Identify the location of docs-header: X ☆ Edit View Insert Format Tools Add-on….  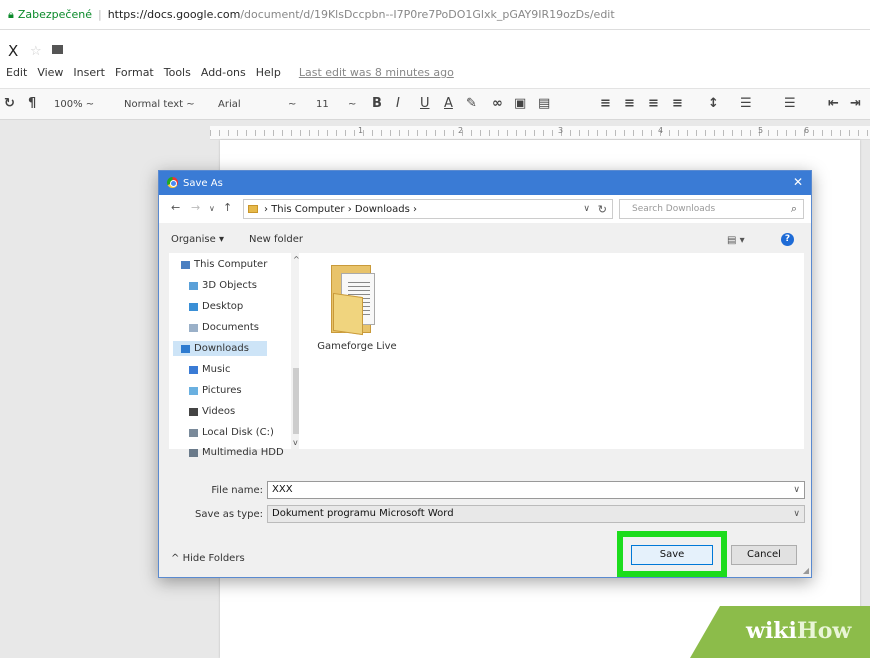
(435, 59).